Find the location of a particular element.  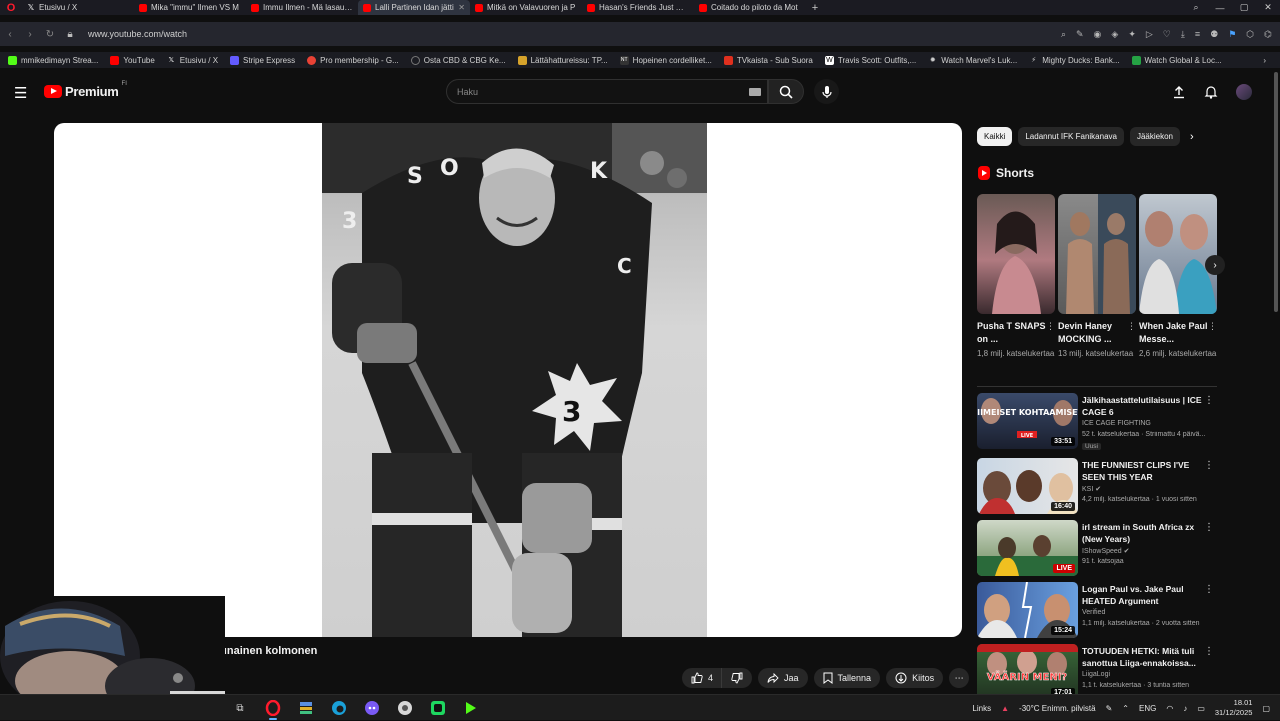

video-thumbnail: VÄÄRIN MENI? 17:01 is located at coordinates (1027, 672).